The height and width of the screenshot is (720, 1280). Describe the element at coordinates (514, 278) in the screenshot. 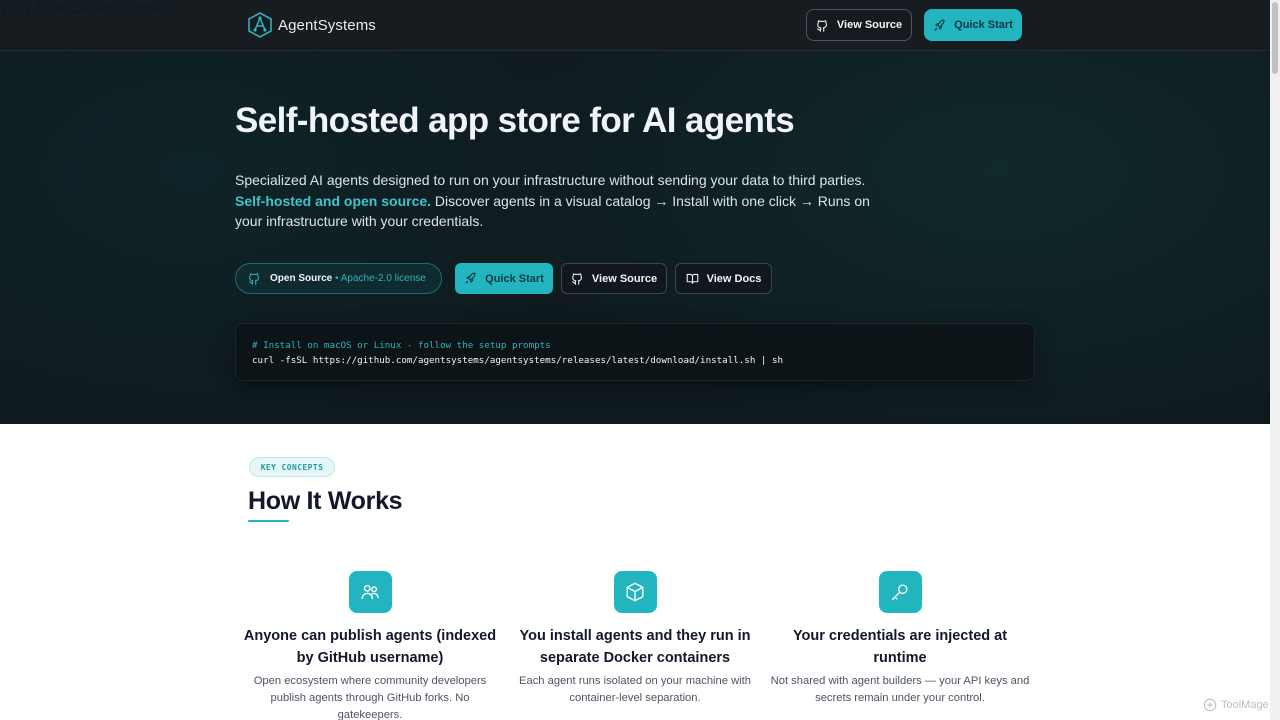

I see `hero-quick-start-label: Quick Start` at that location.